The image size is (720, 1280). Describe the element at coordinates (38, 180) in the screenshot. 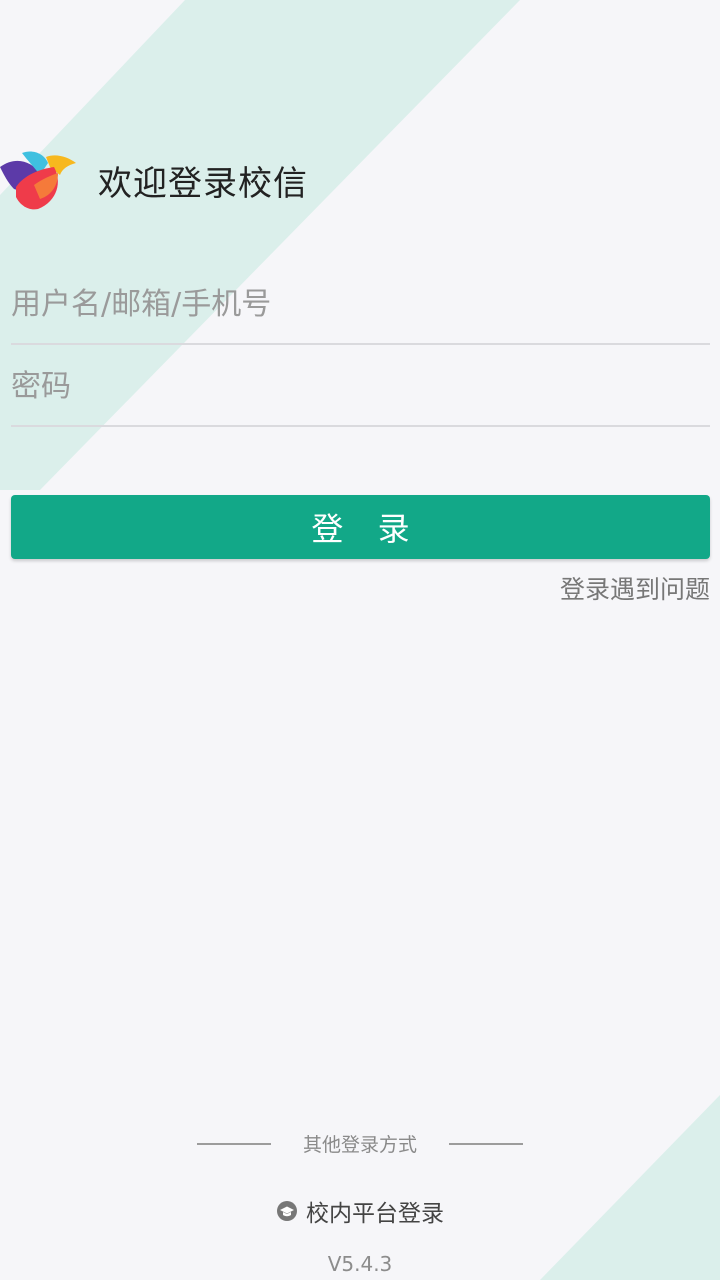

I see `colorful-bird-logo` at that location.